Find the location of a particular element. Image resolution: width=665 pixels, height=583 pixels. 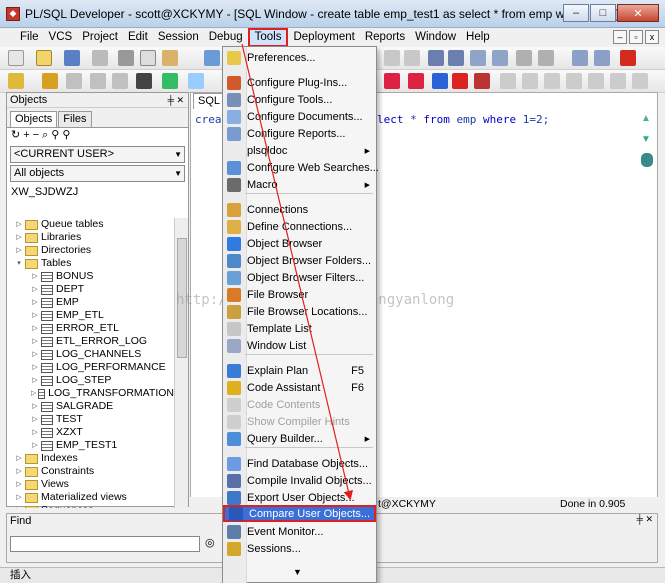

menu-debug: Debug is located at coordinates (226, 37).